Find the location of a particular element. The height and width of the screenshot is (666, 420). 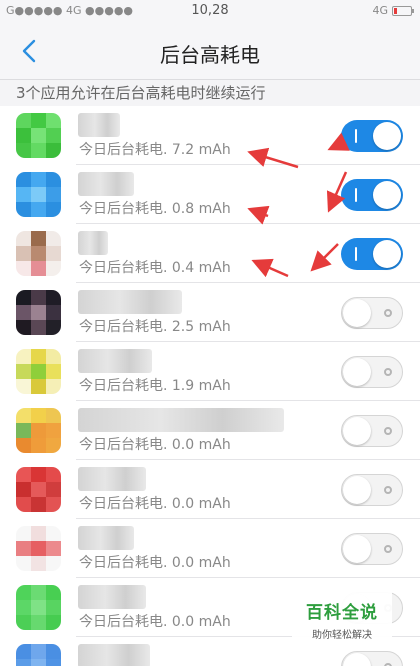

usage-text: 今日后台耗电. 2.5 mAh is located at coordinates (155, 327).